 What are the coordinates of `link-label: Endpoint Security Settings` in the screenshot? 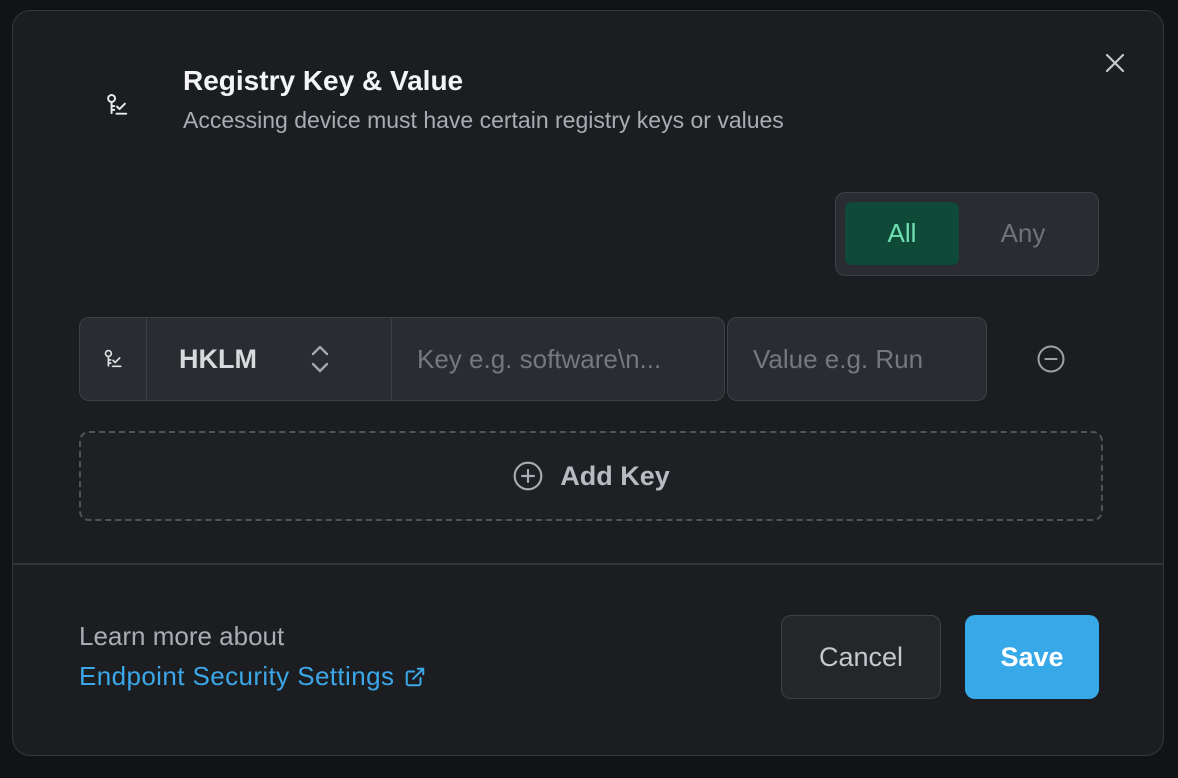 It's located at (237, 676).